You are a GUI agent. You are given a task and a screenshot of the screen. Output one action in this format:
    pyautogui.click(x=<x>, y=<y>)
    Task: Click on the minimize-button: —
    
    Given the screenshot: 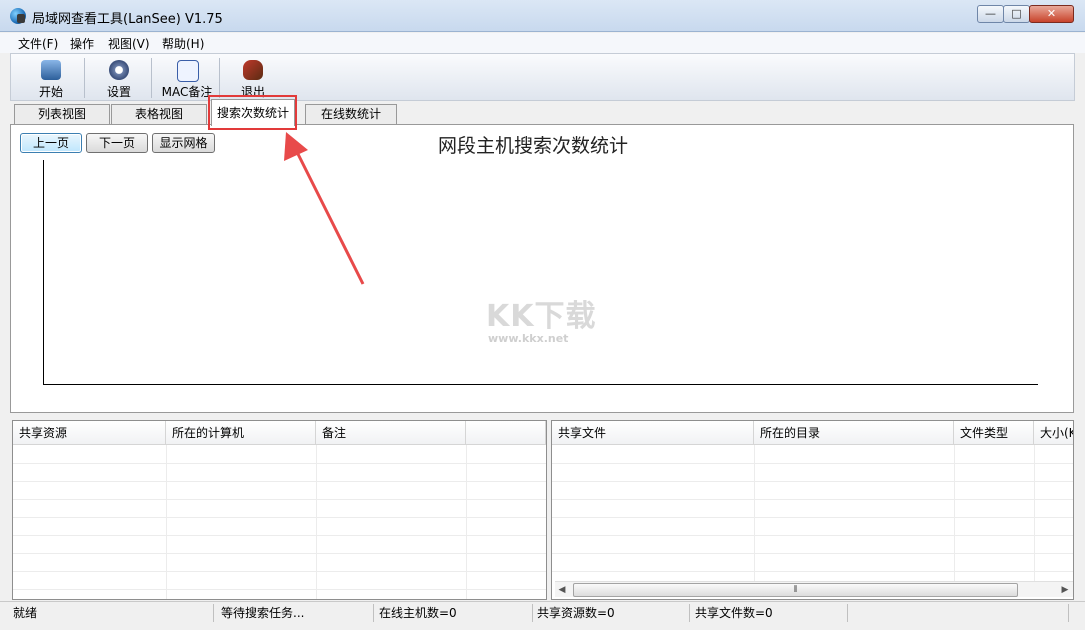 What is the action you would take?
    pyautogui.click(x=990, y=14)
    